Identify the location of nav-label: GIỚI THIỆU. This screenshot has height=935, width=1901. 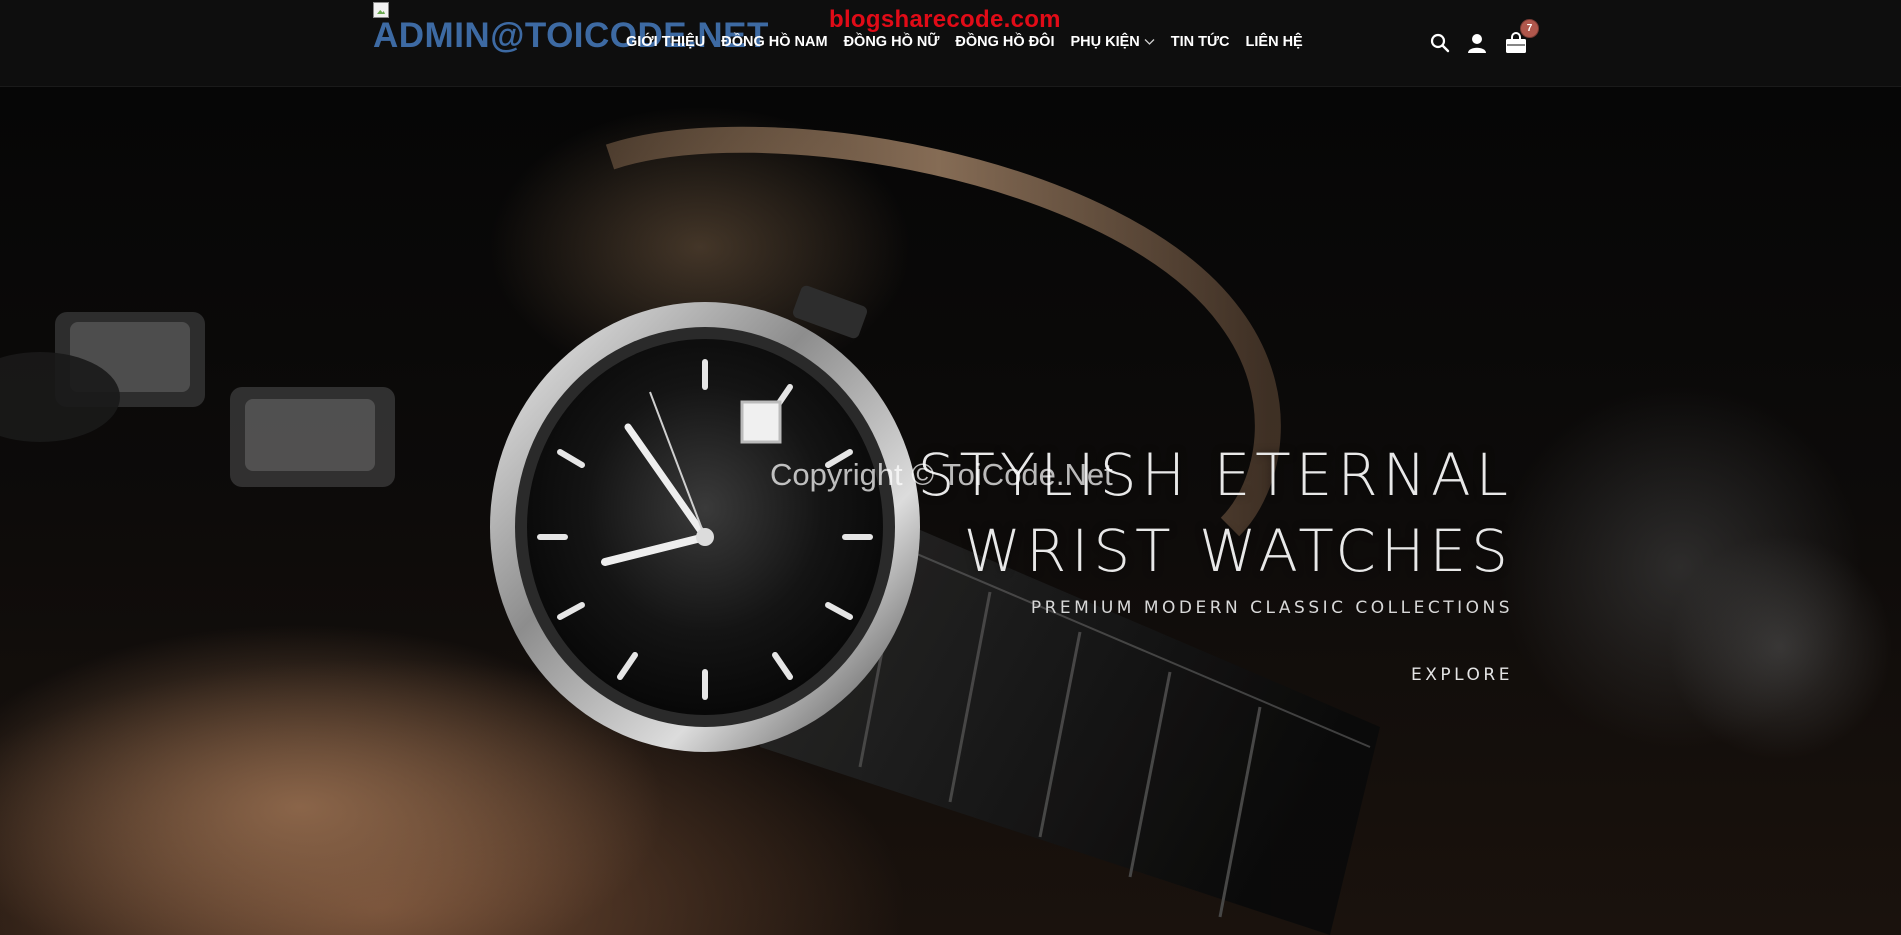
(666, 42).